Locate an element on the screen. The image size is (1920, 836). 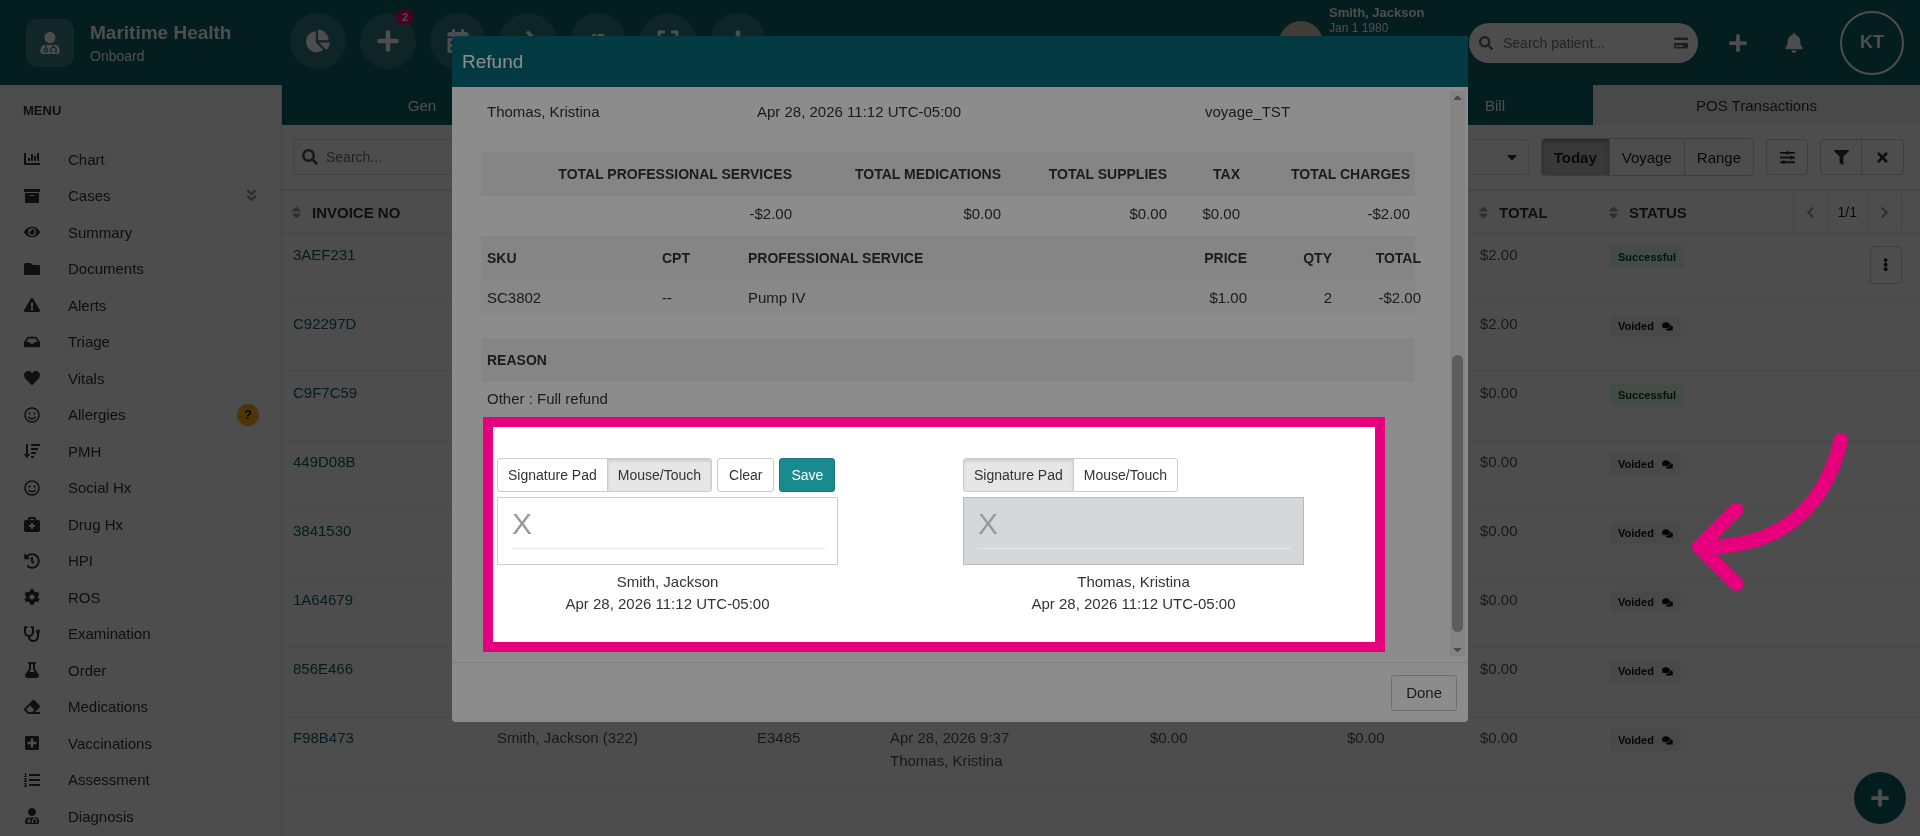
scrollbar is located at coordinates (1457, 373).